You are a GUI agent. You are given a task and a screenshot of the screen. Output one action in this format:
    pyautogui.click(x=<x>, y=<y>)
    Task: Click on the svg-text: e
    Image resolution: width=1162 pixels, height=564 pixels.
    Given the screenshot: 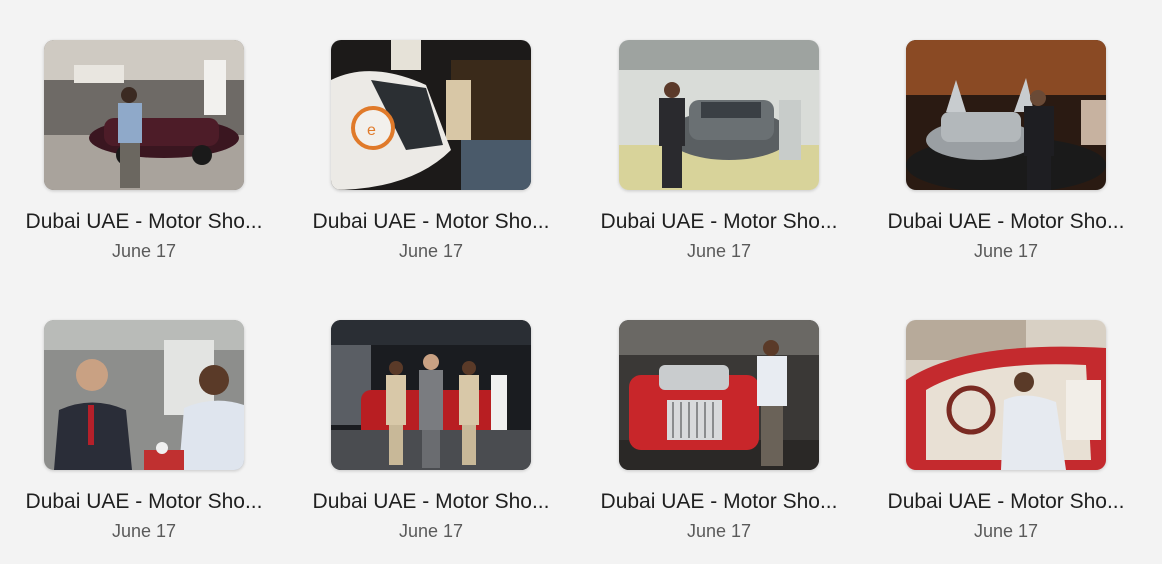 What is the action you would take?
    pyautogui.click(x=371, y=130)
    